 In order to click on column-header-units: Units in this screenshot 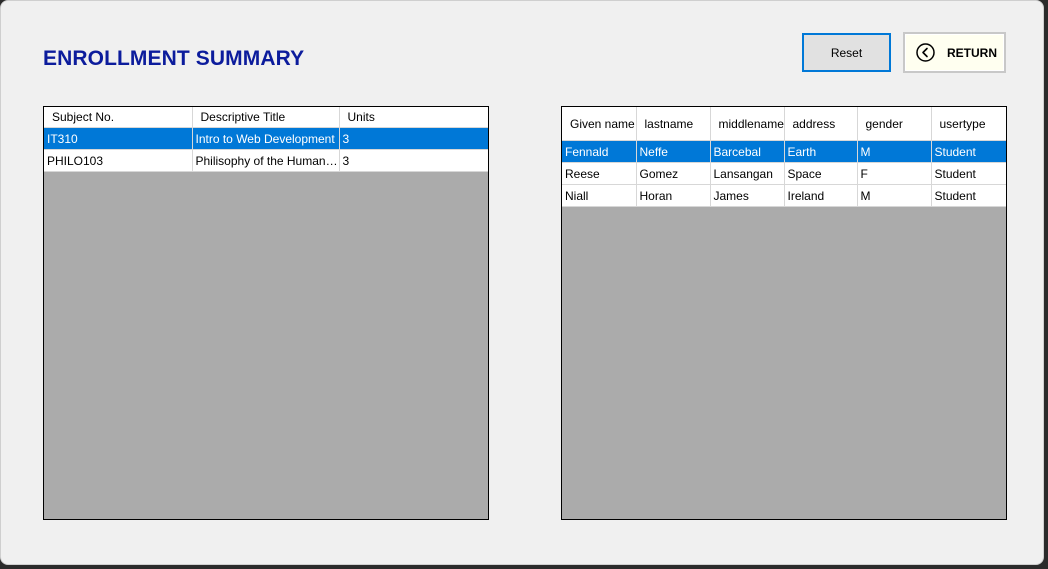, I will do `click(413, 117)`.